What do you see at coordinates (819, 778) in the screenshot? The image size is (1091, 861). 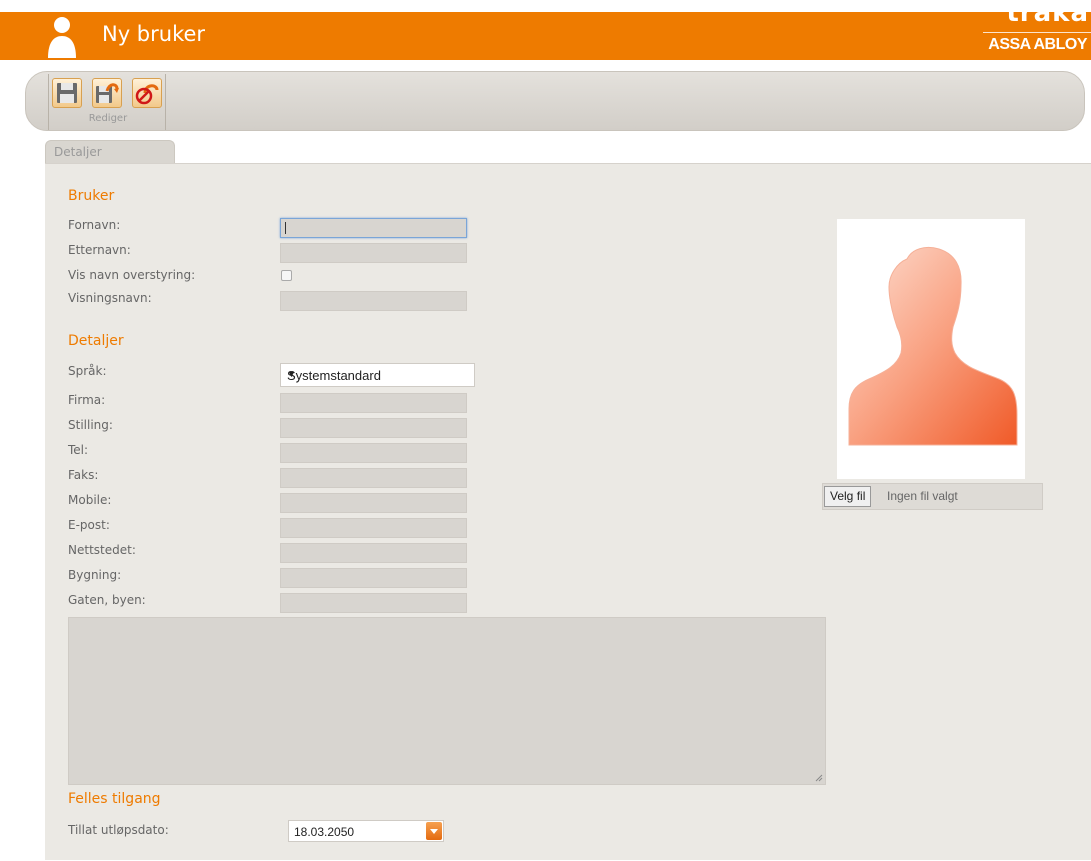 I see `resize-grip-icon` at bounding box center [819, 778].